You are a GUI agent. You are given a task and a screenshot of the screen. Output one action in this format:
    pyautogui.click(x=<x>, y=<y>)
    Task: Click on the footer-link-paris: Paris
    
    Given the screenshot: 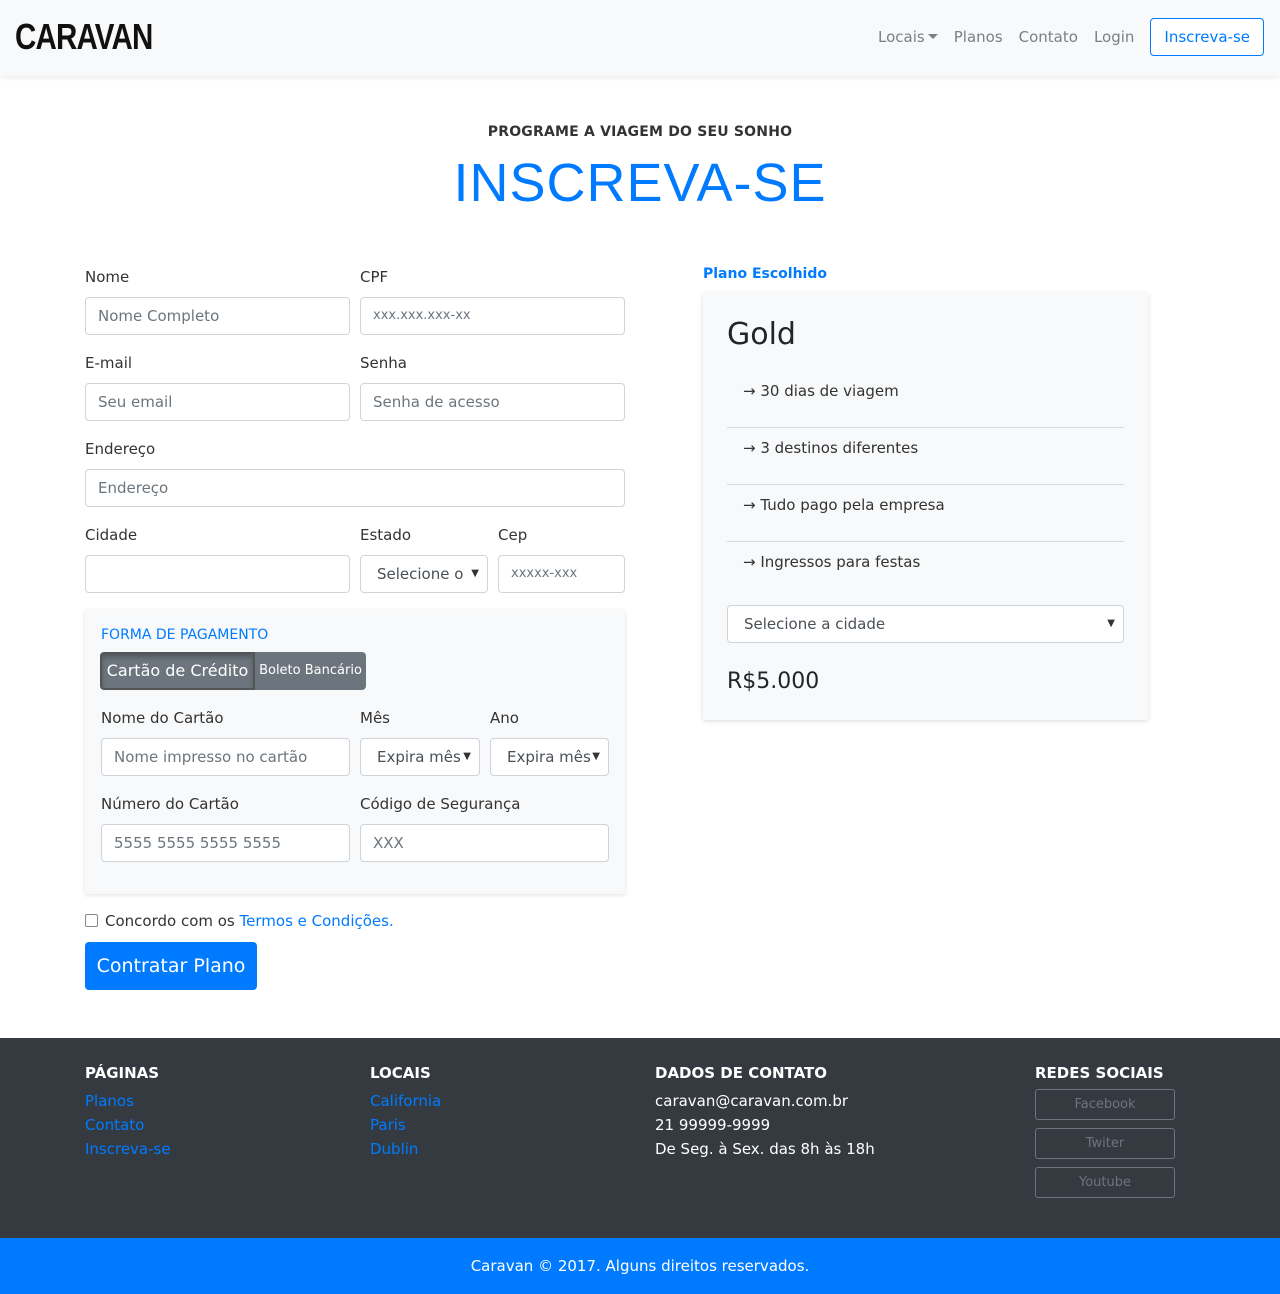 What is the action you would take?
    pyautogui.click(x=388, y=1125)
    